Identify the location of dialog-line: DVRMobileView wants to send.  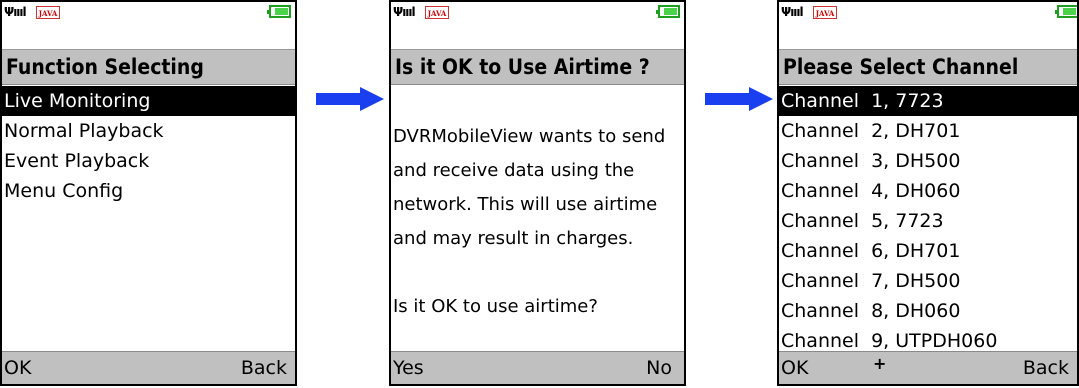
(529, 136).